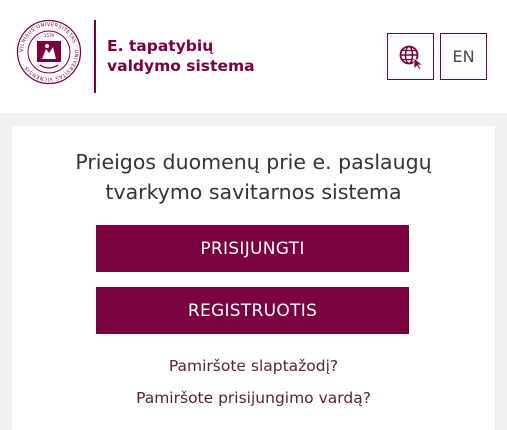 This screenshot has width=507, height=430. Describe the element at coordinates (49, 35) in the screenshot. I see `svg-text: 1579` at that location.